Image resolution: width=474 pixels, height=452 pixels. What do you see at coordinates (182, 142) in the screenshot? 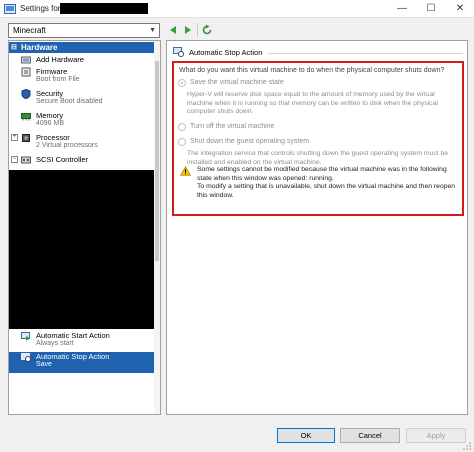
I see `shut-down-guest-radio` at bounding box center [182, 142].